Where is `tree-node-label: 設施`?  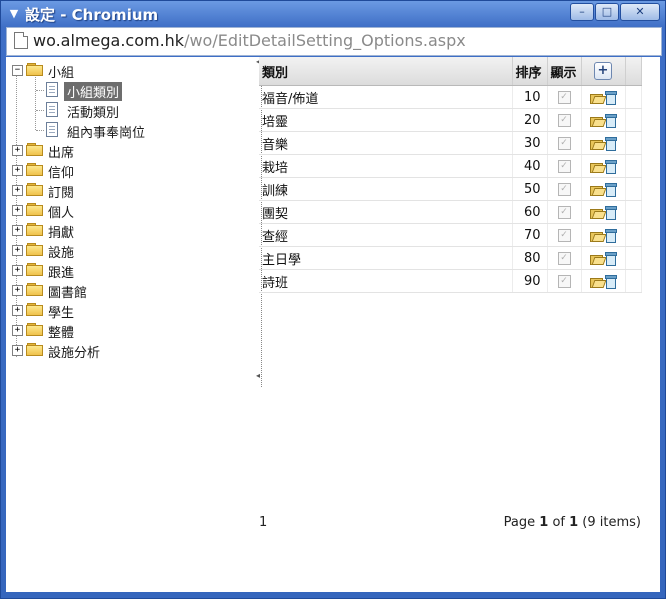 tree-node-label: 設施 is located at coordinates (61, 253).